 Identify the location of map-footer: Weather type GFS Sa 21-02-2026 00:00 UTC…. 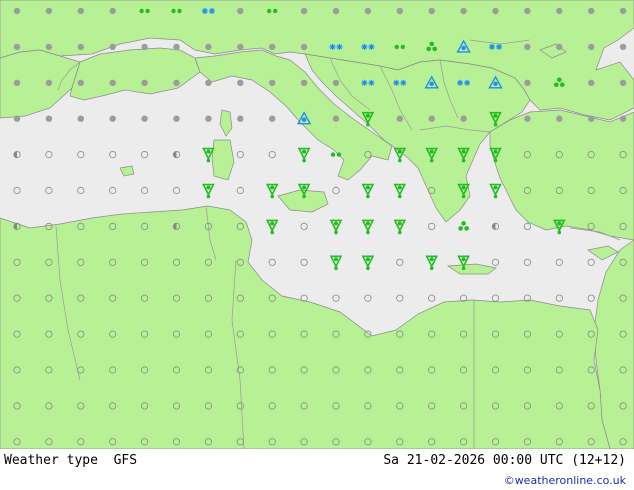
(317, 469).